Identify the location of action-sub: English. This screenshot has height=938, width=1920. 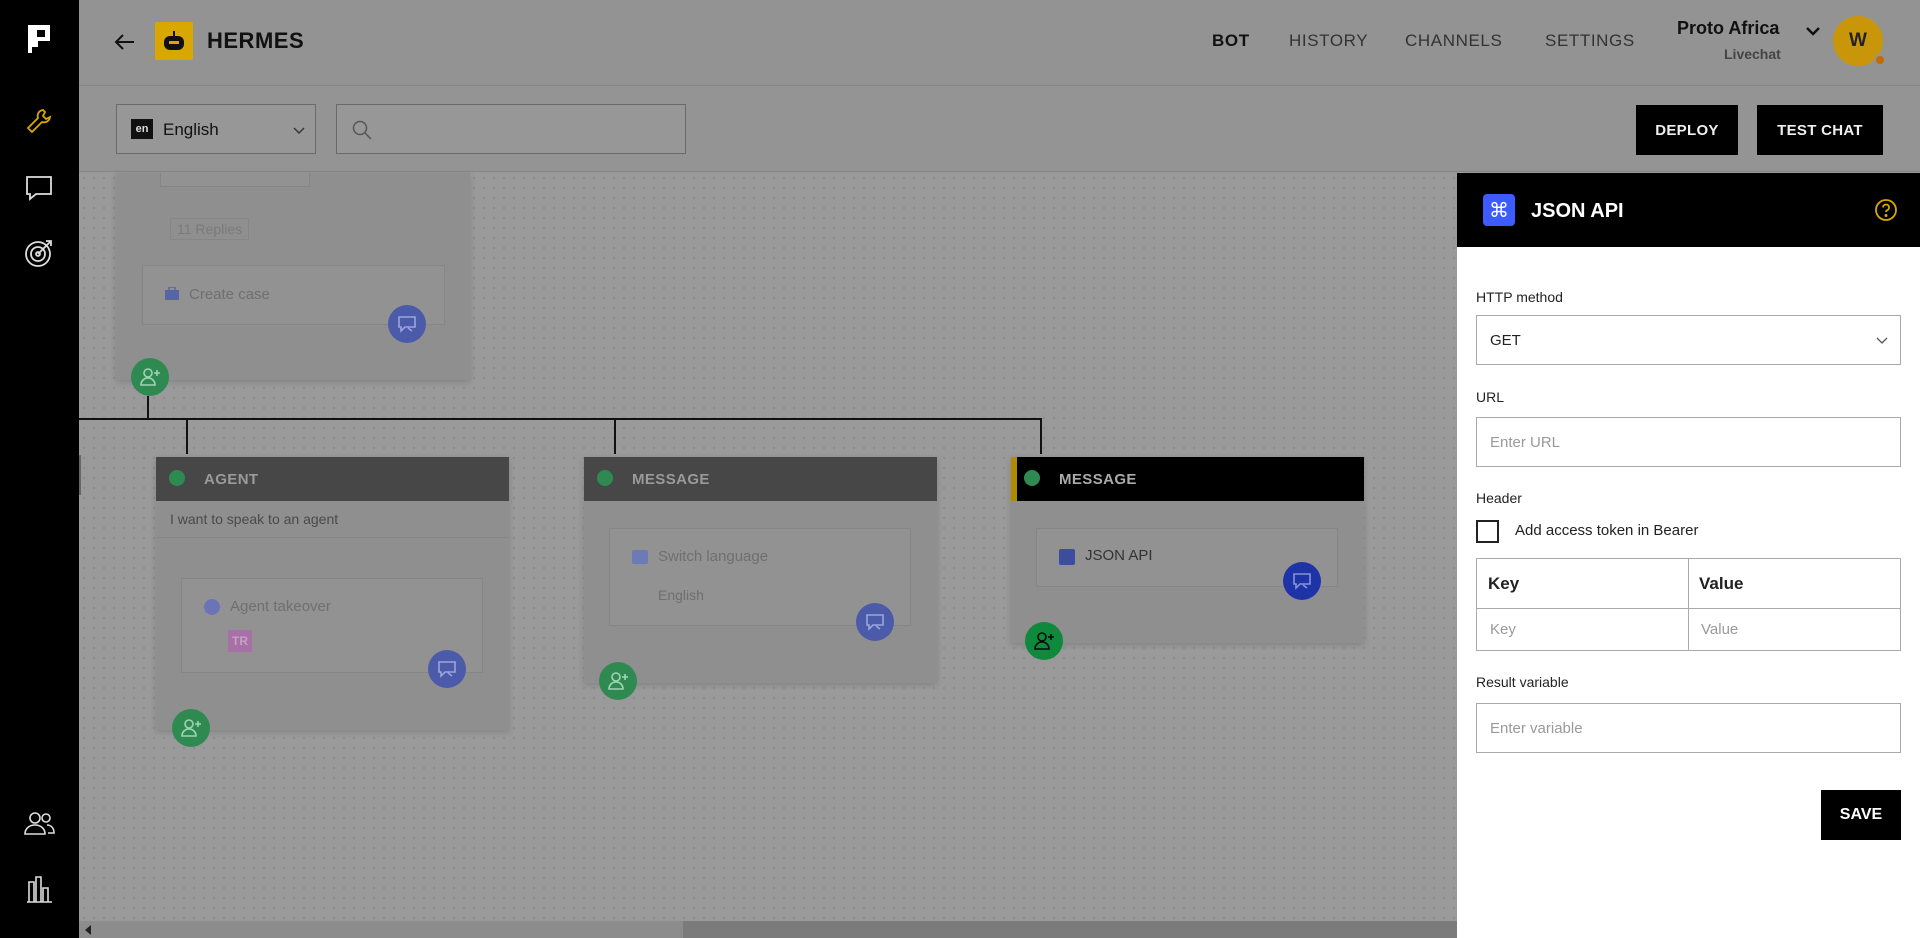
(681, 595).